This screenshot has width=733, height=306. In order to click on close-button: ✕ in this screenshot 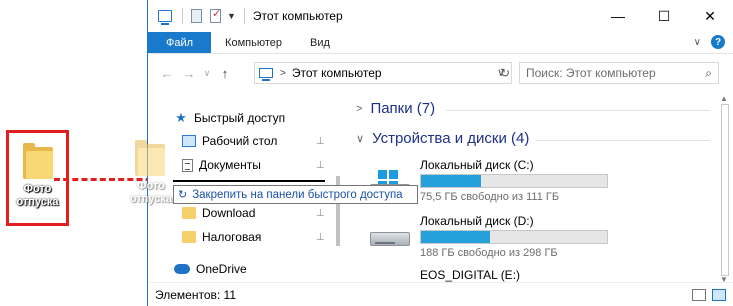, I will do `click(710, 16)`.